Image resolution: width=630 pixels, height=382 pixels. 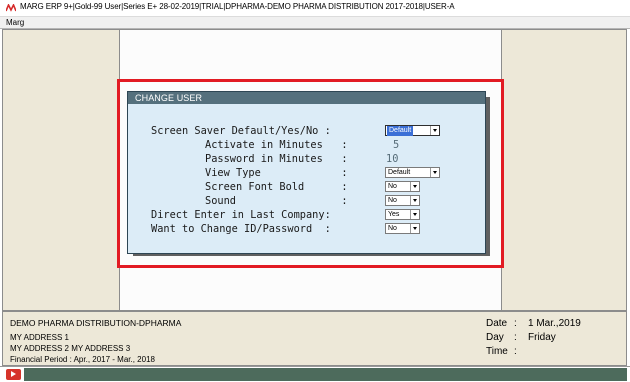 I want to click on day-colon: :, so click(x=515, y=337).